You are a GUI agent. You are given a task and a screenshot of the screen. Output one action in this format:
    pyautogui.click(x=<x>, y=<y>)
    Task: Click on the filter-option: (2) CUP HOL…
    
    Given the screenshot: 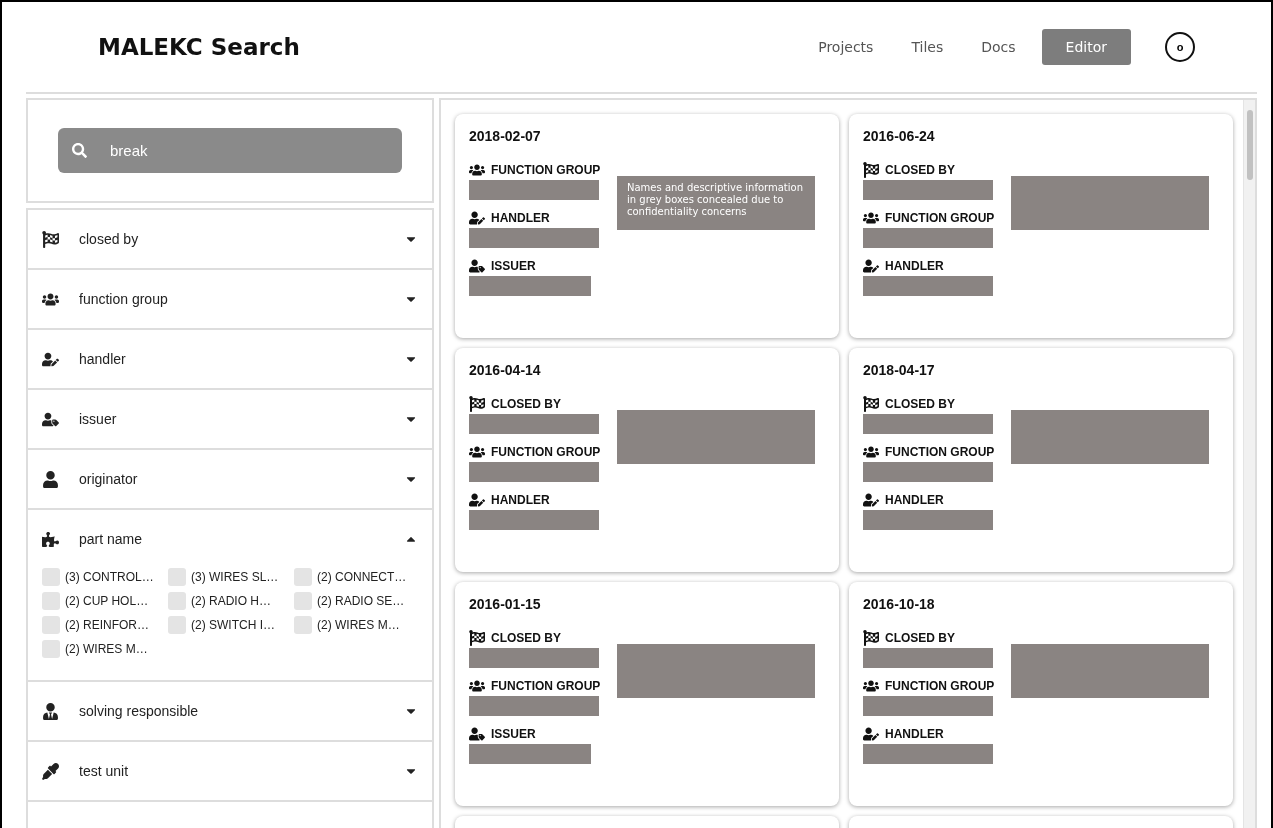 What is the action you would take?
    pyautogui.click(x=104, y=601)
    